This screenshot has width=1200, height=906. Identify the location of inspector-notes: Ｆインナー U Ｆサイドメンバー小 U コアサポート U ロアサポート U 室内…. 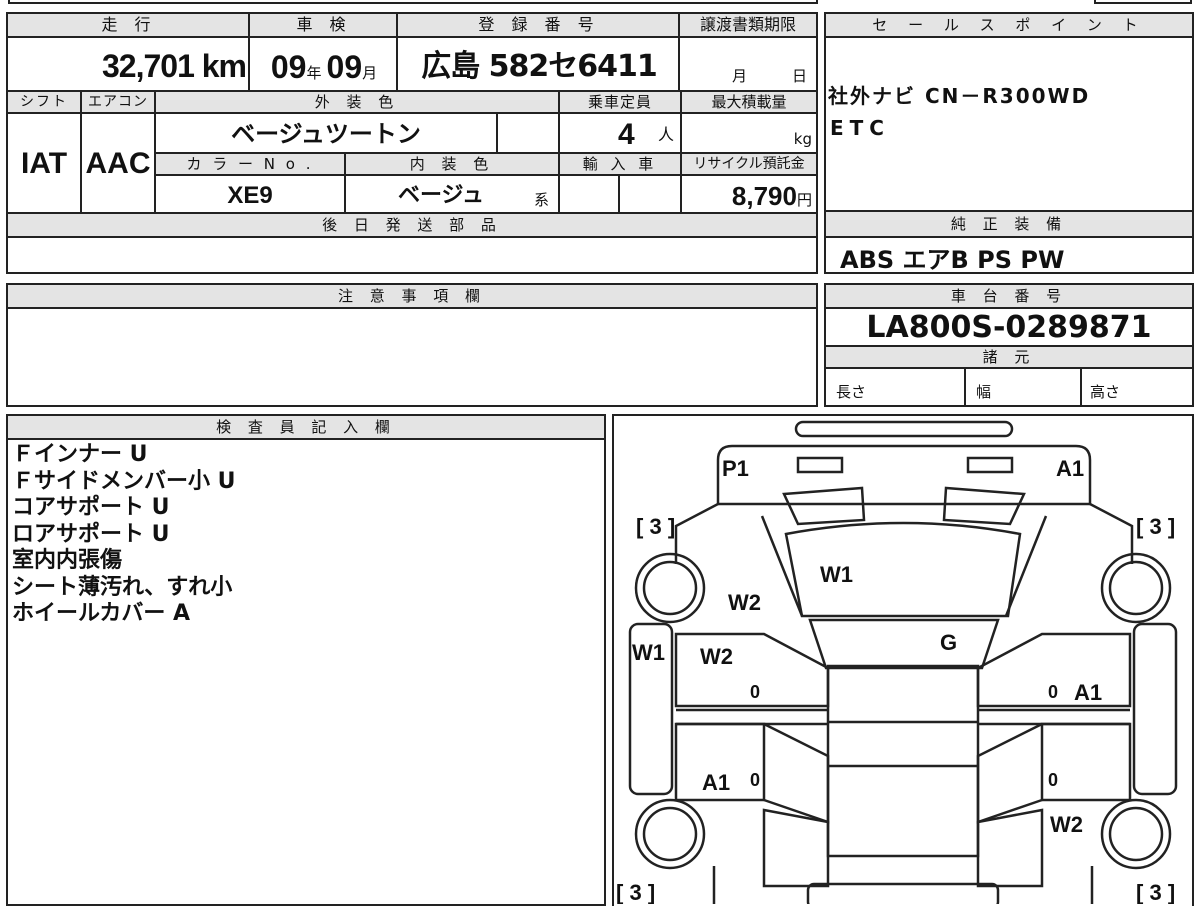
(124, 535).